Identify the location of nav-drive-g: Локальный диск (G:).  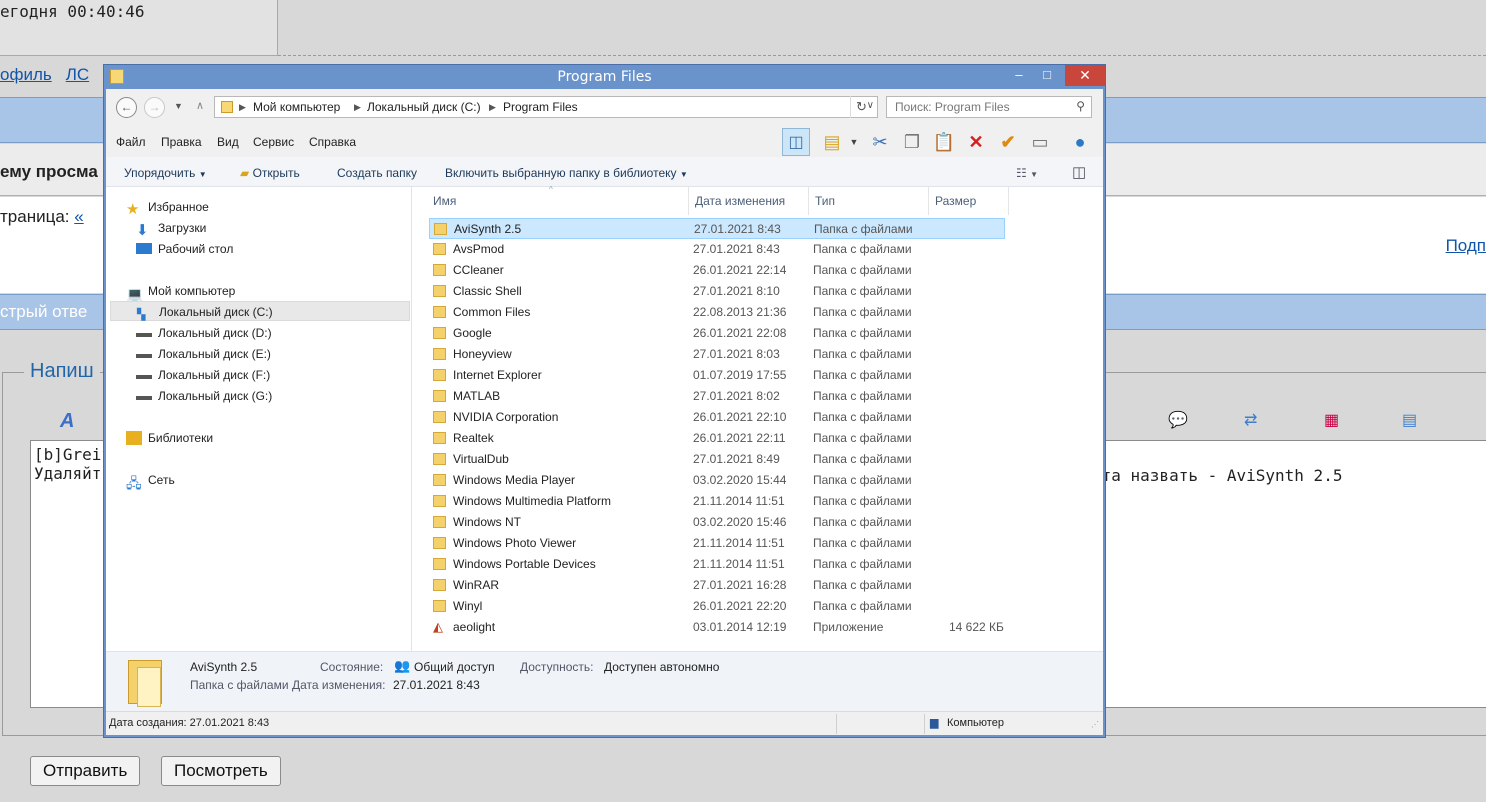
(204, 396).